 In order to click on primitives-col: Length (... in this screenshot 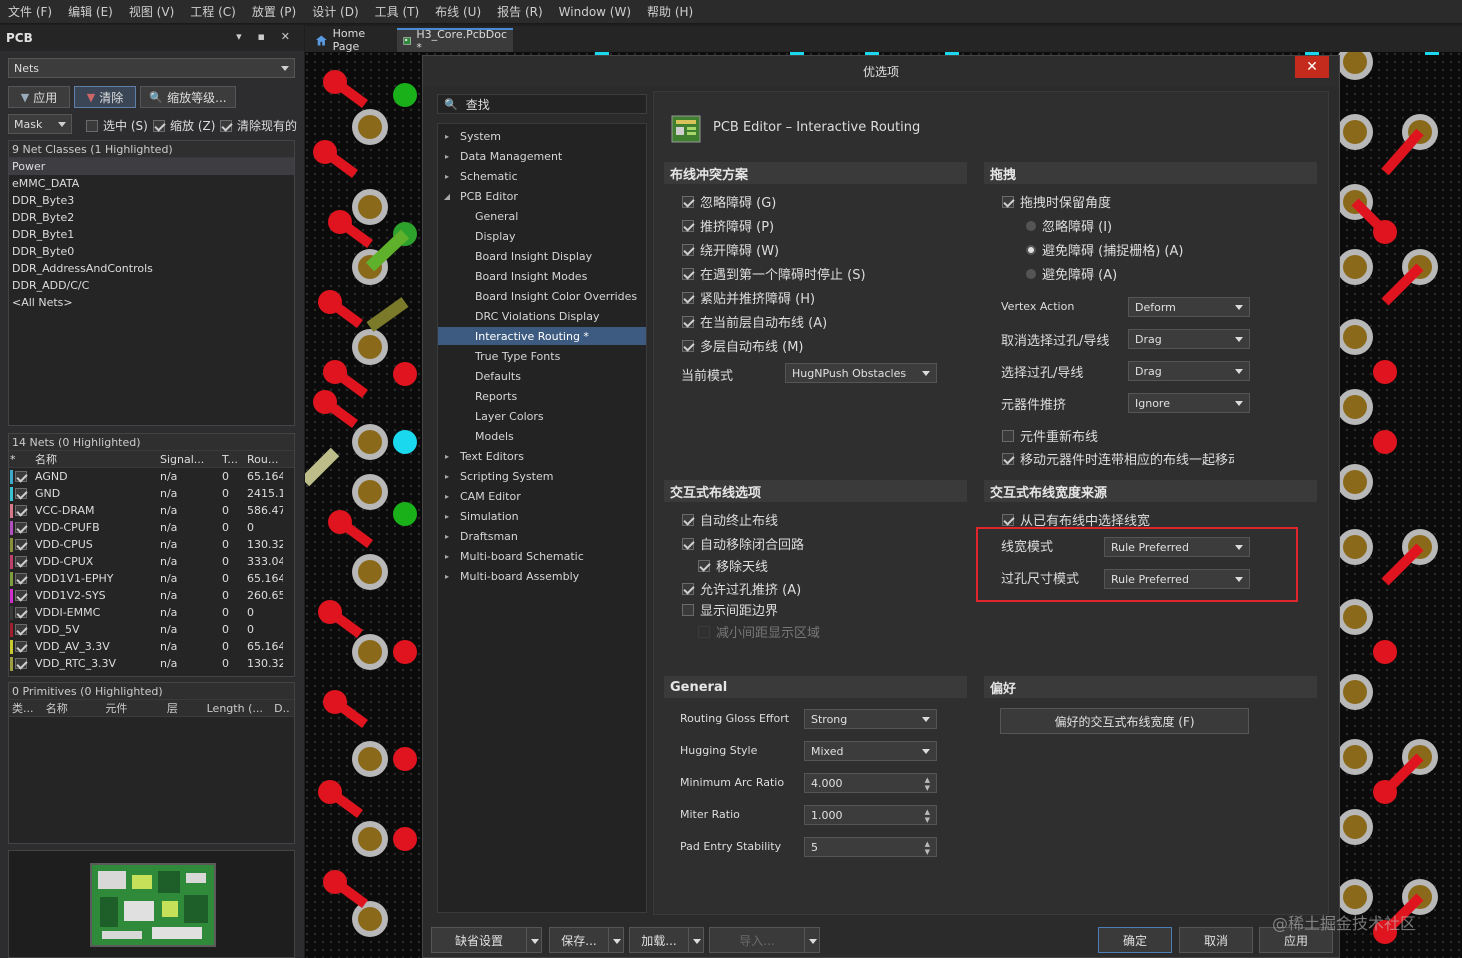, I will do `click(241, 708)`.